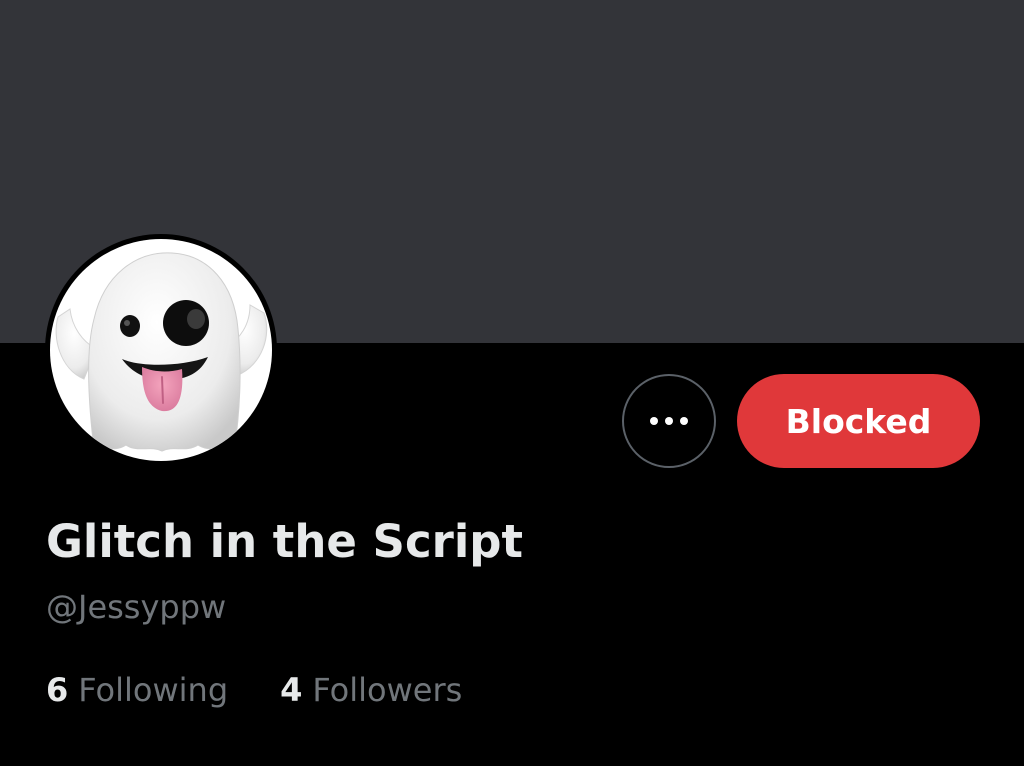 Image resolution: width=1024 pixels, height=766 pixels. I want to click on ellipsis-icon, so click(669, 421).